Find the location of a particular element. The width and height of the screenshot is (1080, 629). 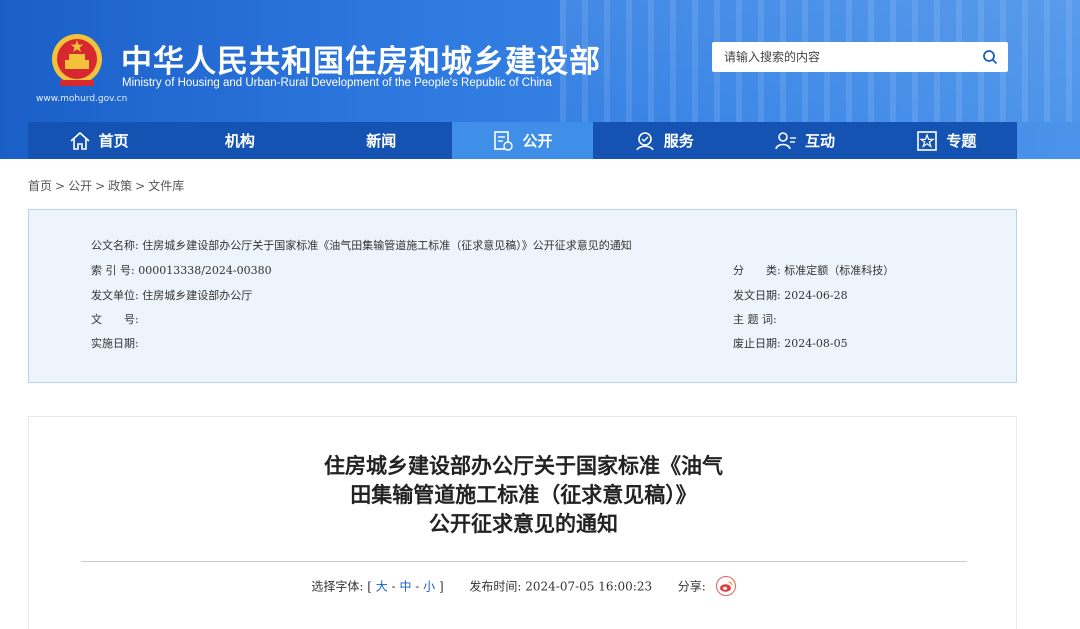

article-title-line-2: 田集输管道施工标准（征求意见稿）》 is located at coordinates (523, 494).